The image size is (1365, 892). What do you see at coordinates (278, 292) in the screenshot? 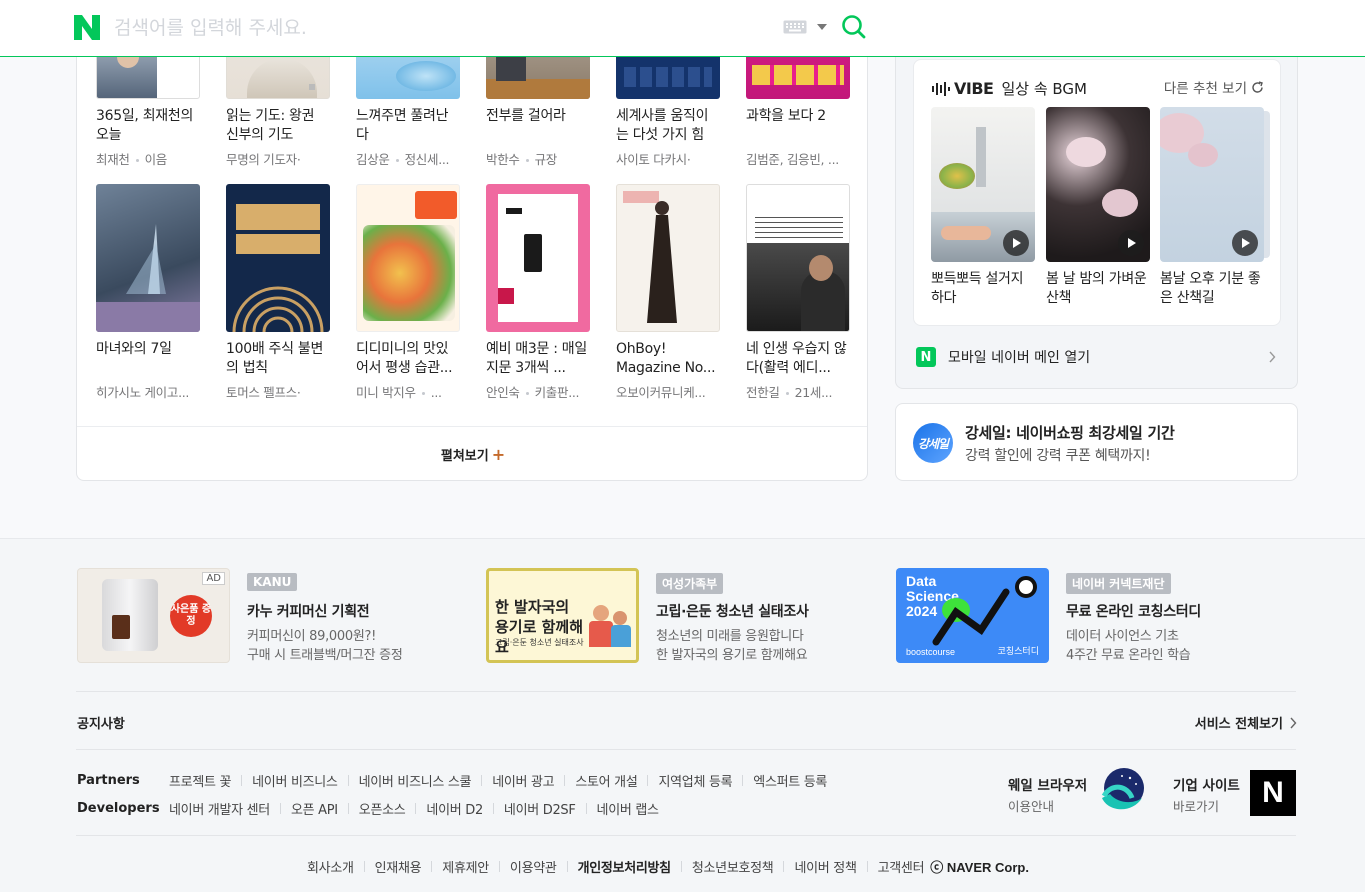
I see `book-card: 100배 주식 불변의 법칙 토머스 펠프스·` at bounding box center [278, 292].